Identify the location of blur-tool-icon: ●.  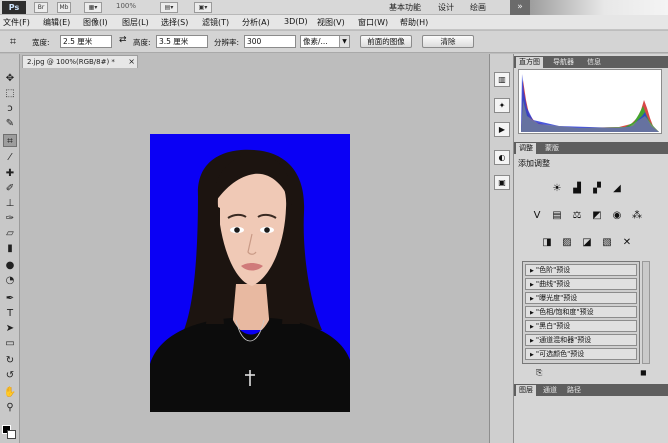
(10, 265).